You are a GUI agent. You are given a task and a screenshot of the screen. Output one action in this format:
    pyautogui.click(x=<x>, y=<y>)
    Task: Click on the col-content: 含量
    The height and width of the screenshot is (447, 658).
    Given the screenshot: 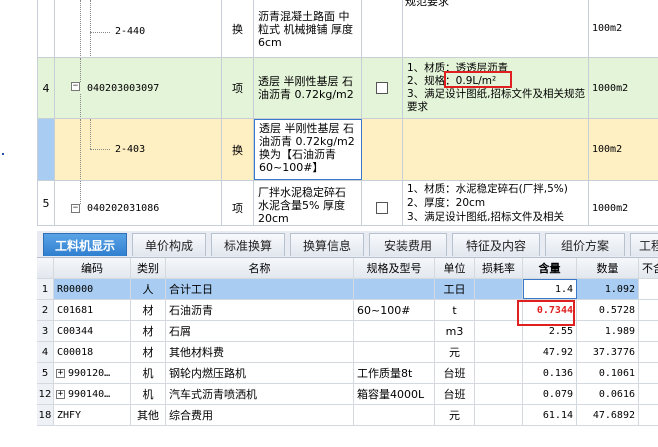 What is the action you would take?
    pyautogui.click(x=550, y=268)
    